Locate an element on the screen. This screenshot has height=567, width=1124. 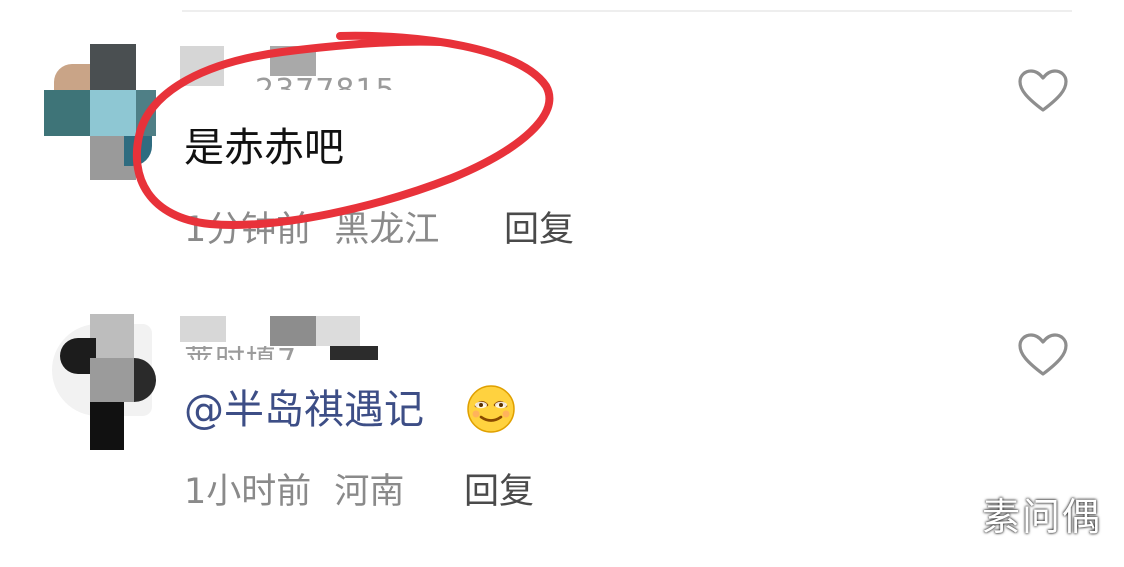
relieved-smile-emoji is located at coordinates (491, 409).